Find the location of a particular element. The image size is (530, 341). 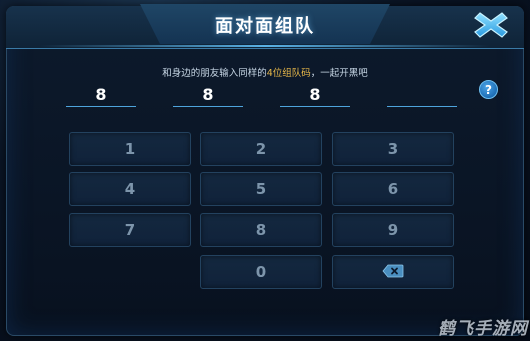

backspace-button is located at coordinates (393, 272).